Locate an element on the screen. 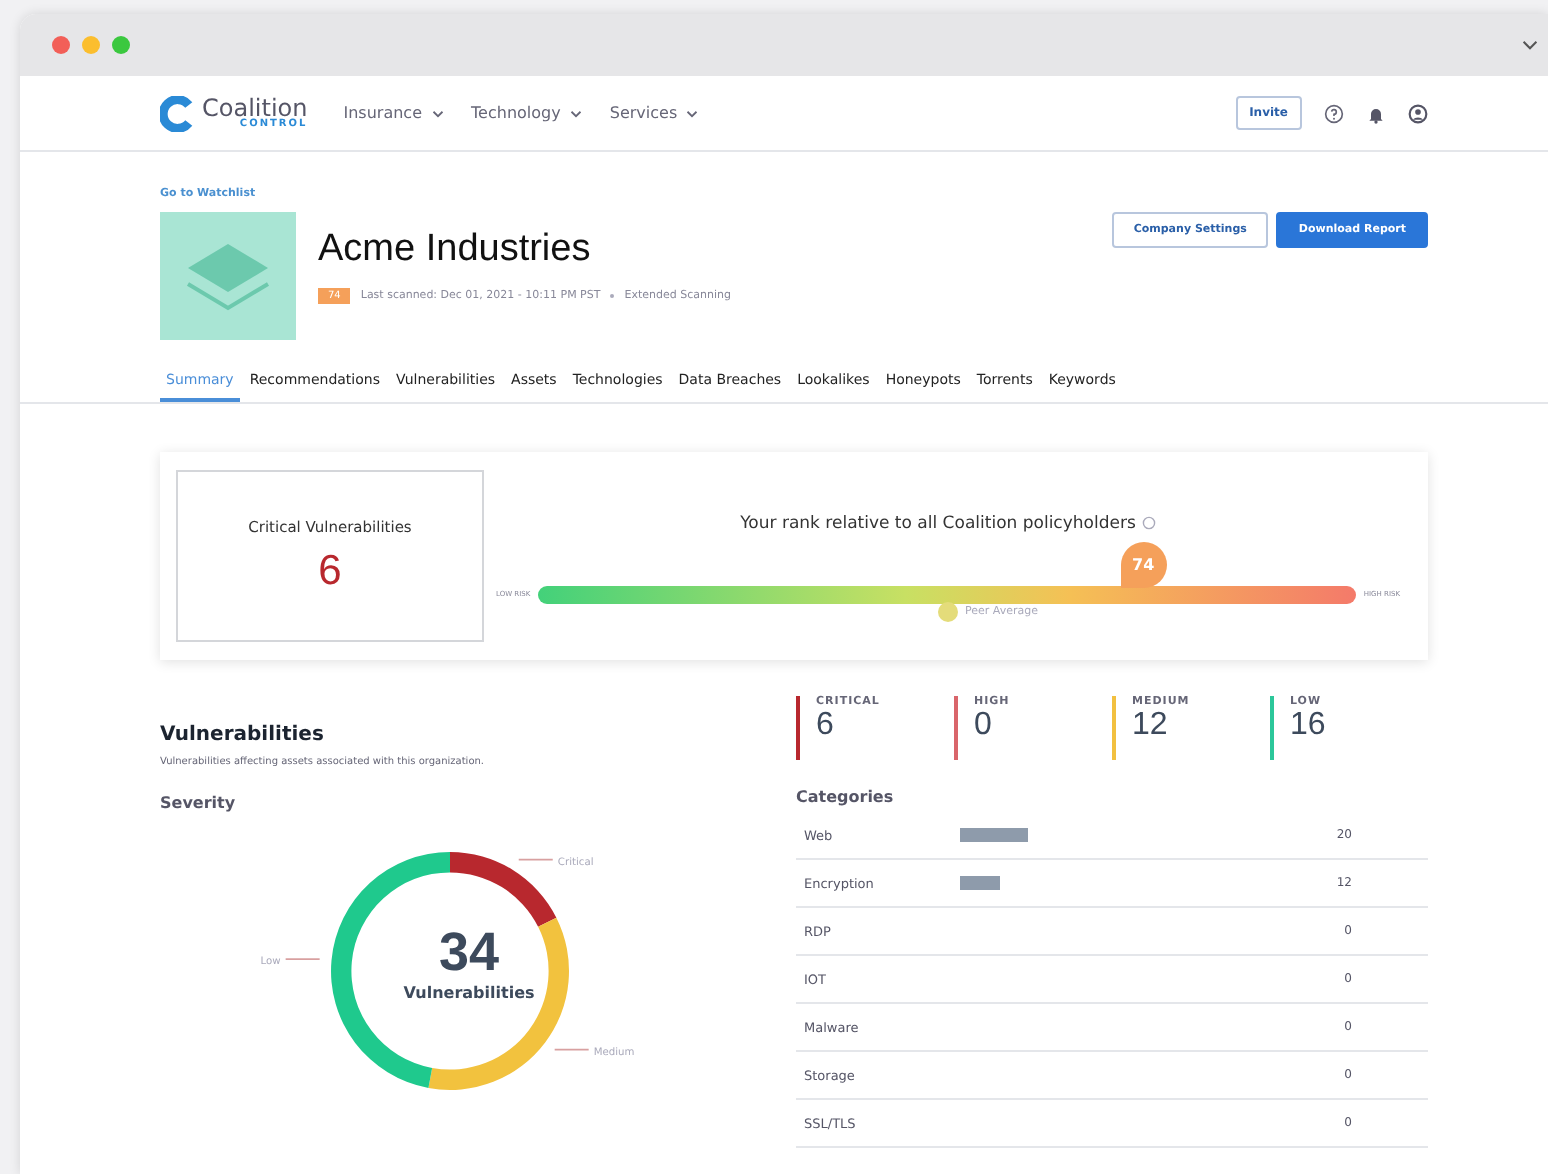 This screenshot has width=1548, height=1174. severity-count: 12 is located at coordinates (1151, 726).